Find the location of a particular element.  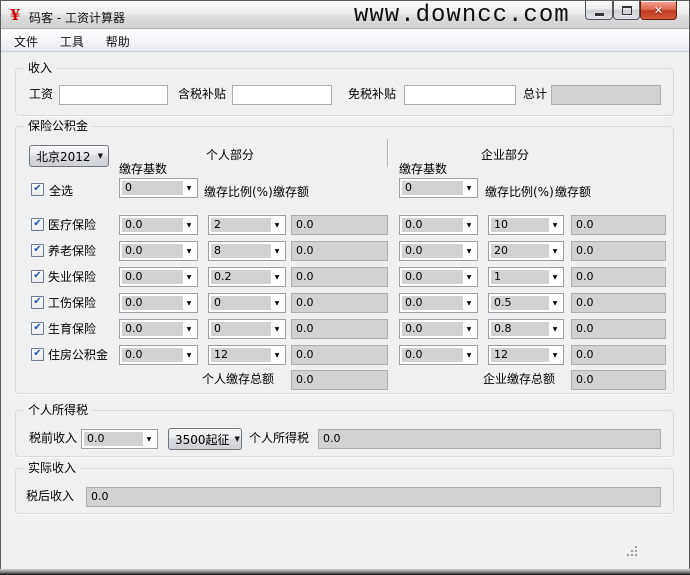

aftertax-income-label: 税后收入 is located at coordinates (50, 496).